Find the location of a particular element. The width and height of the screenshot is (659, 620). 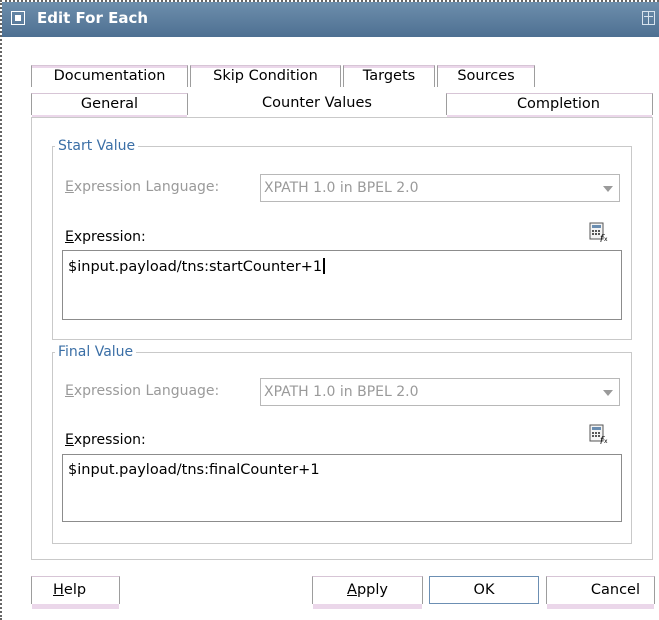

tab-general-label: General is located at coordinates (109, 104).